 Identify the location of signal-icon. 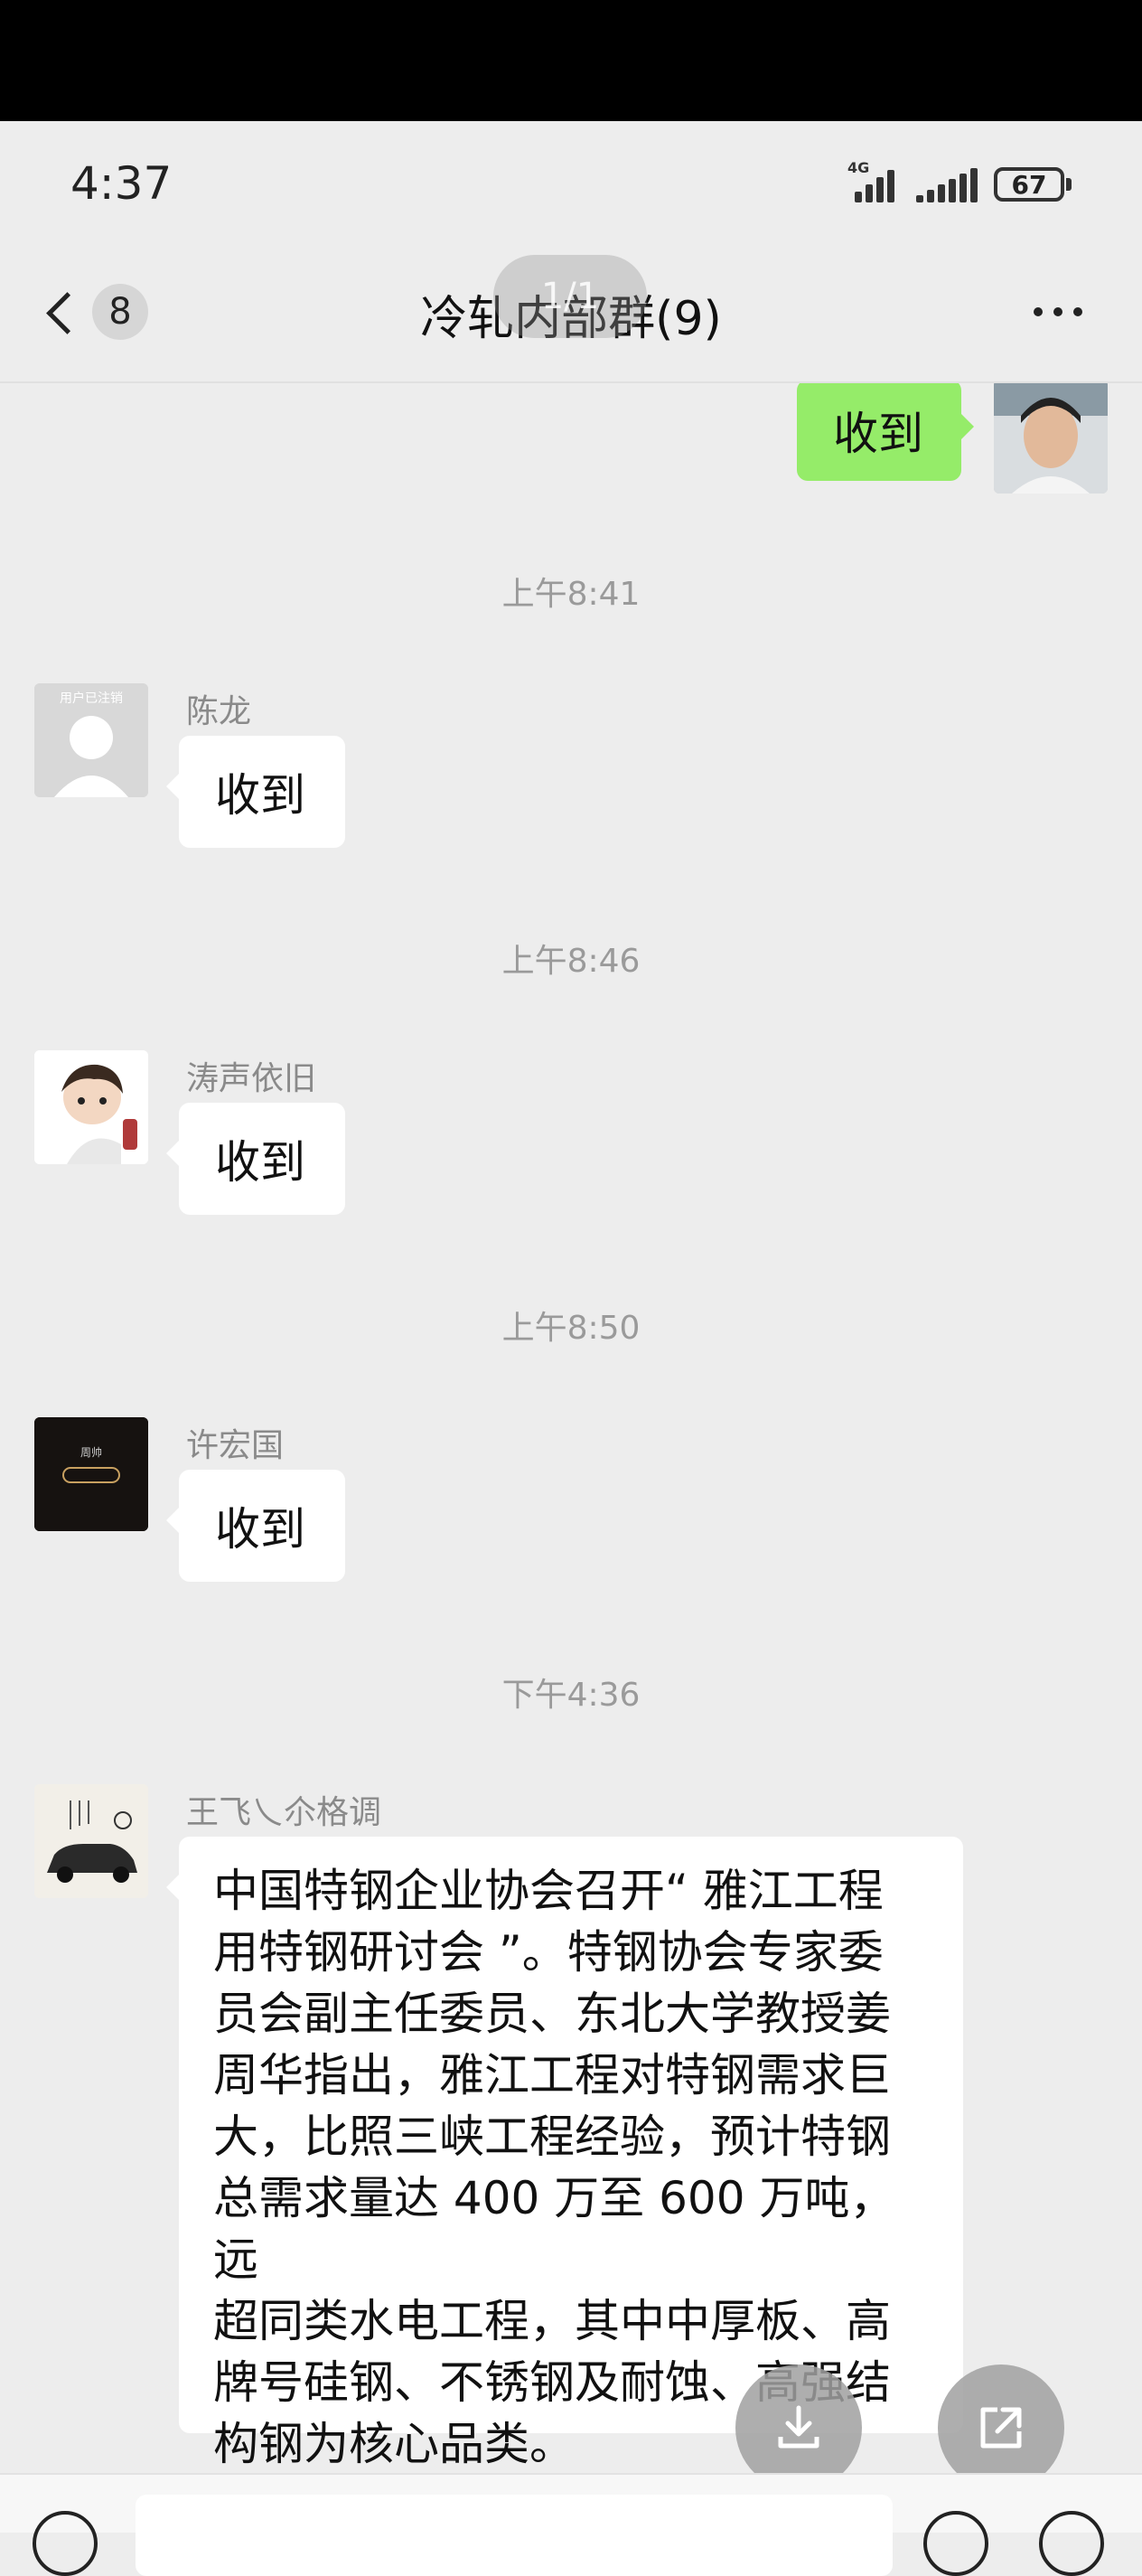
(947, 185).